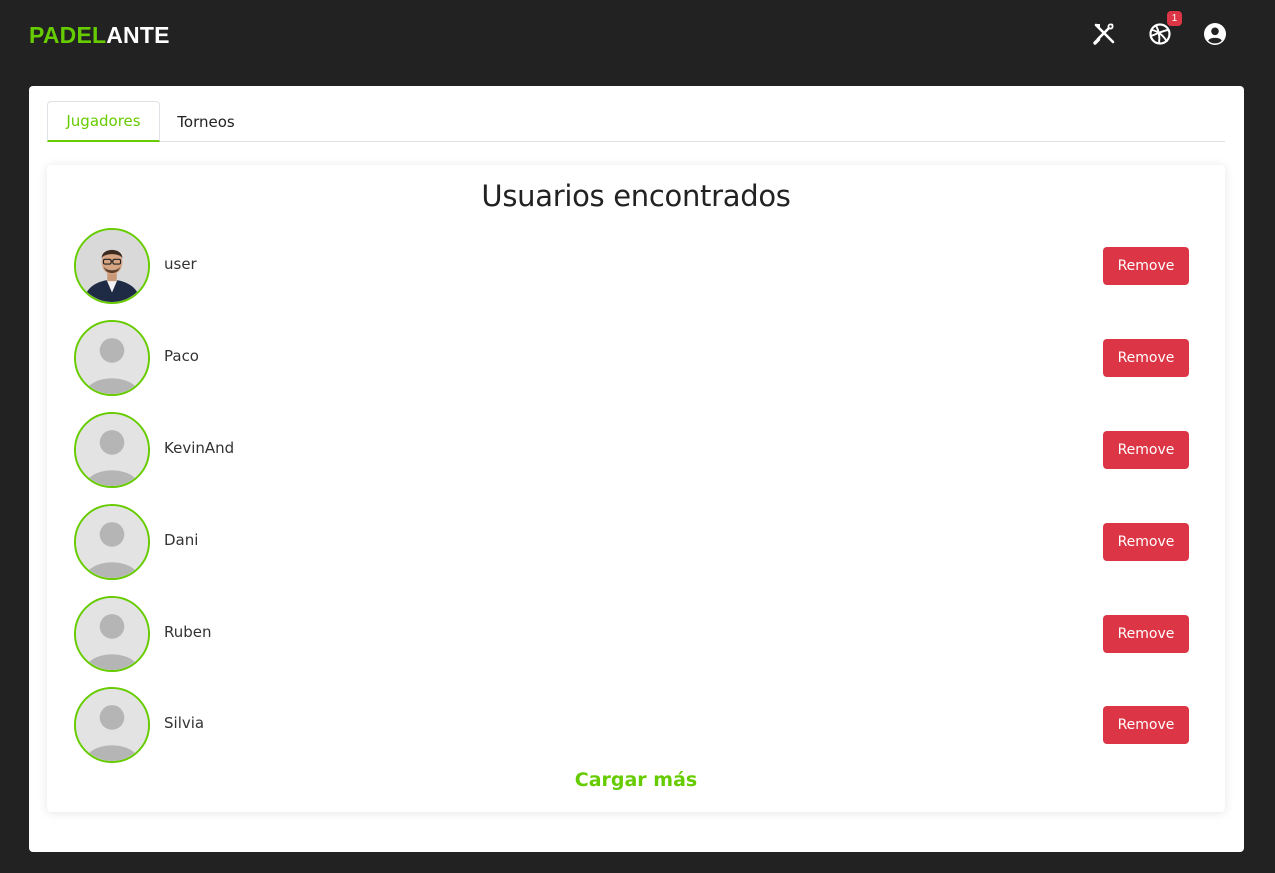 The height and width of the screenshot is (873, 1275). I want to click on user-name: Paco, so click(181, 356).